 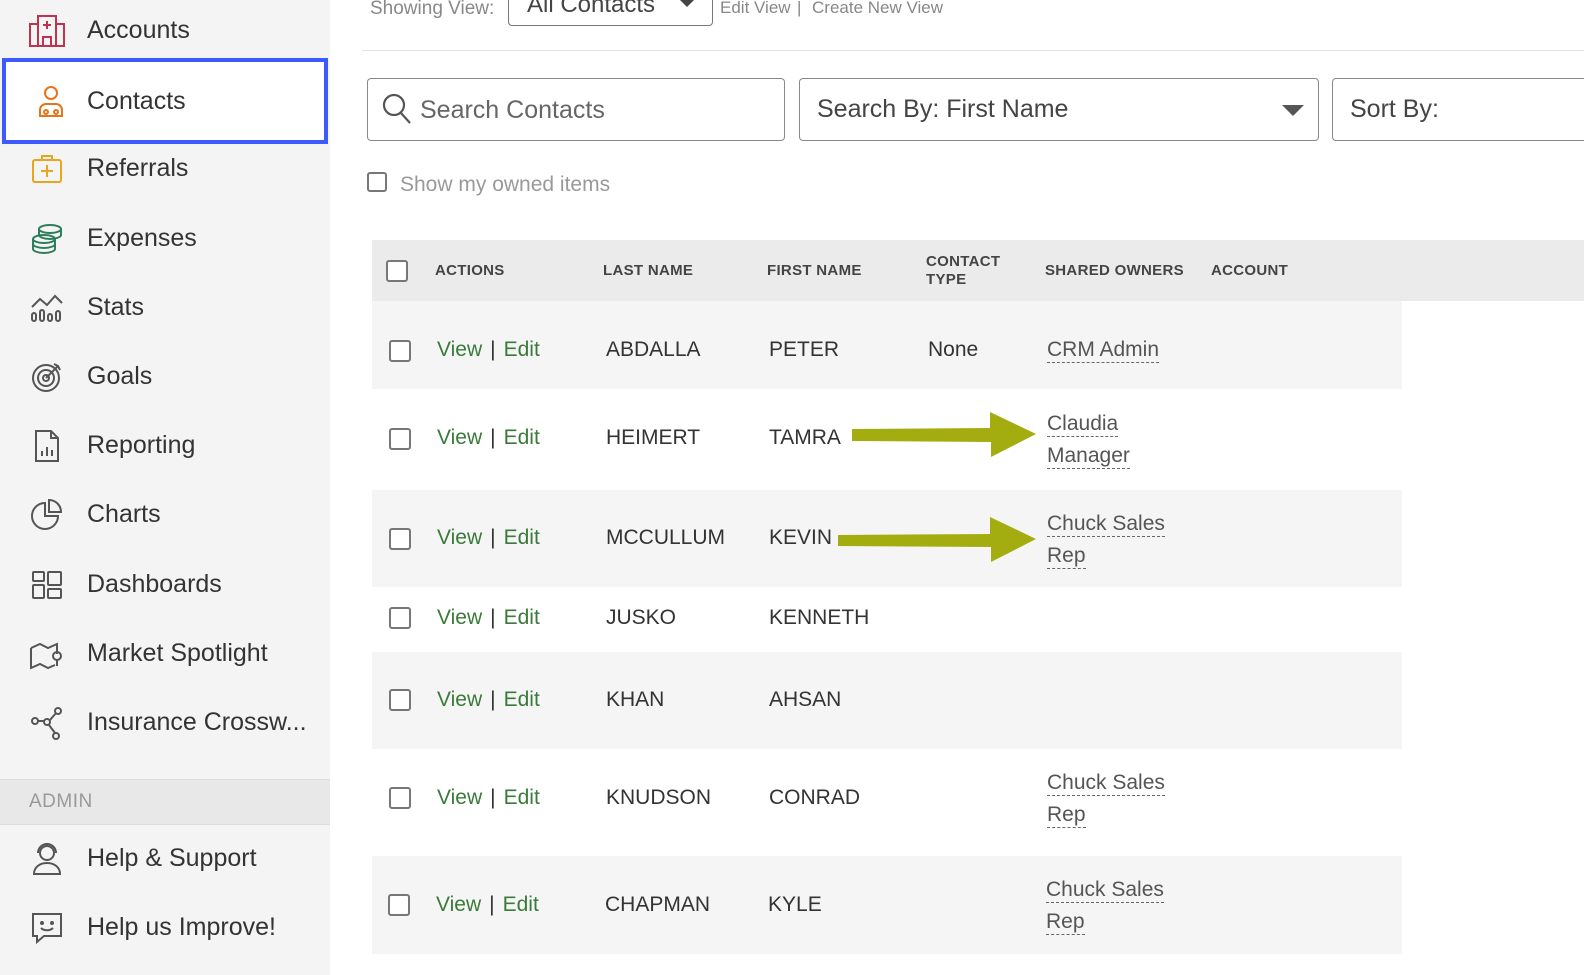 I want to click on edit-view-link: Edit View, so click(x=755, y=9).